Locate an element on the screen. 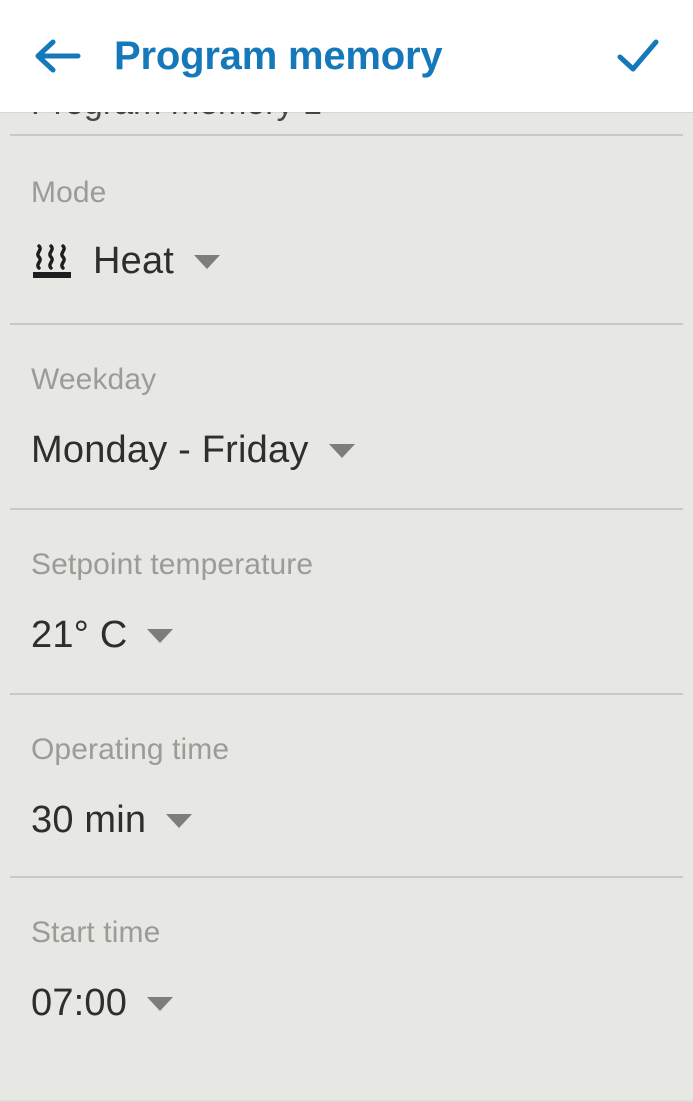 Image resolution: width=693 pixels, height=1102 pixels. field-start-time-dropdown: 07:00 is located at coordinates (362, 1021).